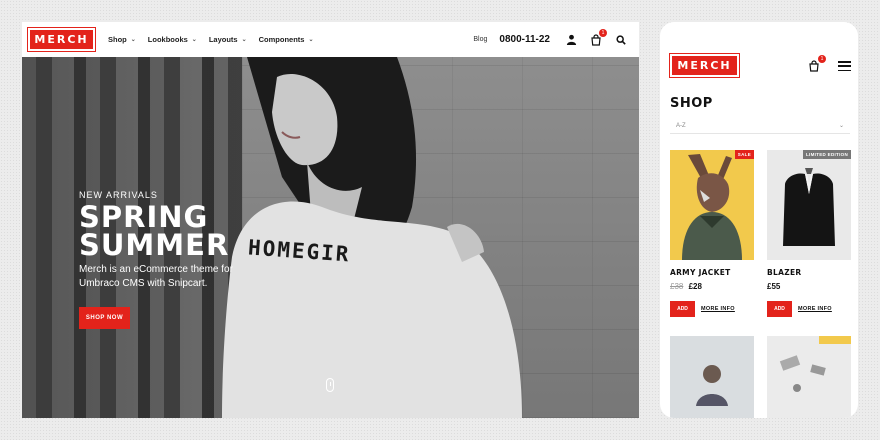  I want to click on header-utilities: Blog 0800-11-22 1, so click(556, 39).